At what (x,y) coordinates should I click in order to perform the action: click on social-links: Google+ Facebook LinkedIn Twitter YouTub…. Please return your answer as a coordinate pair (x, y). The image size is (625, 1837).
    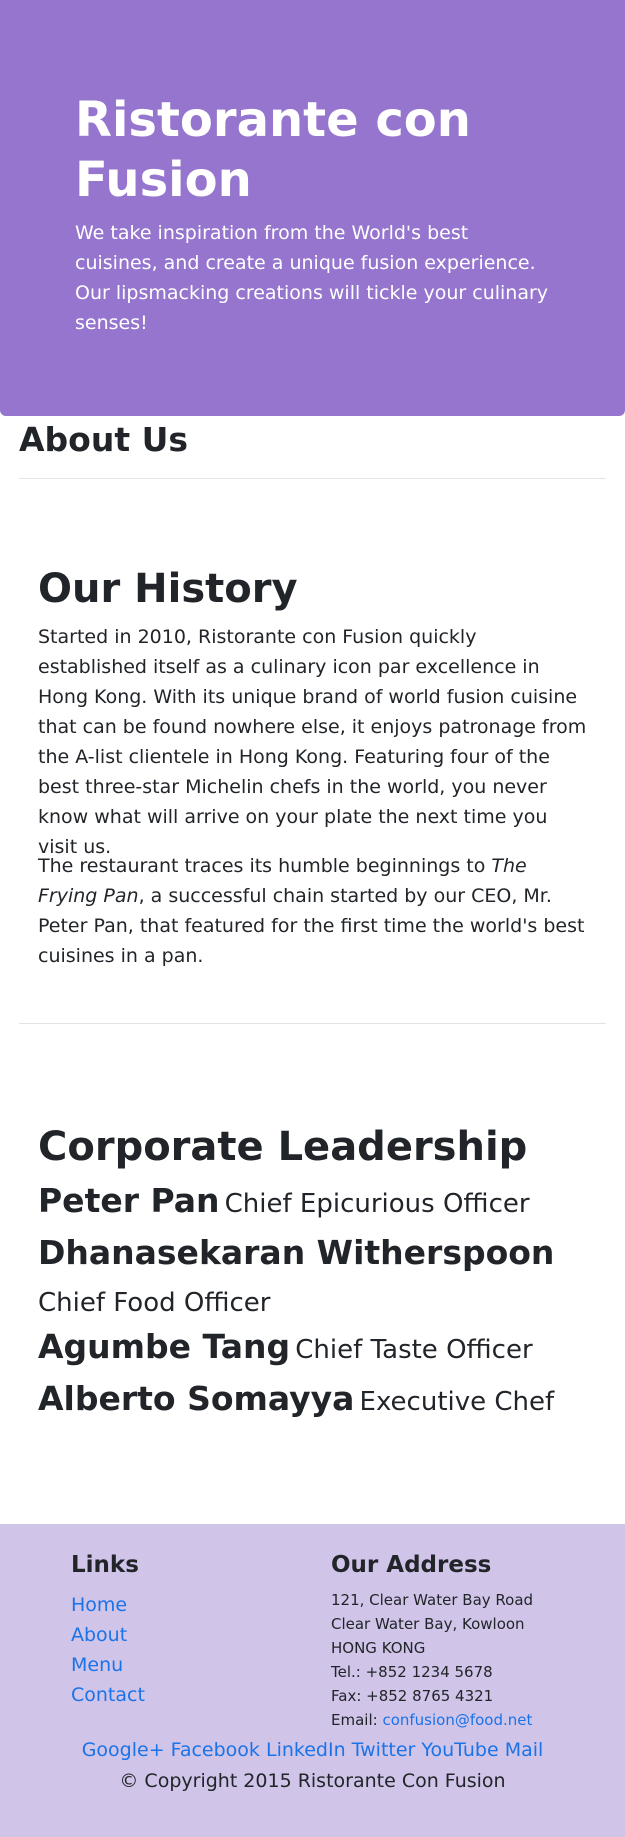
    Looking at the image, I should click on (312, 1750).